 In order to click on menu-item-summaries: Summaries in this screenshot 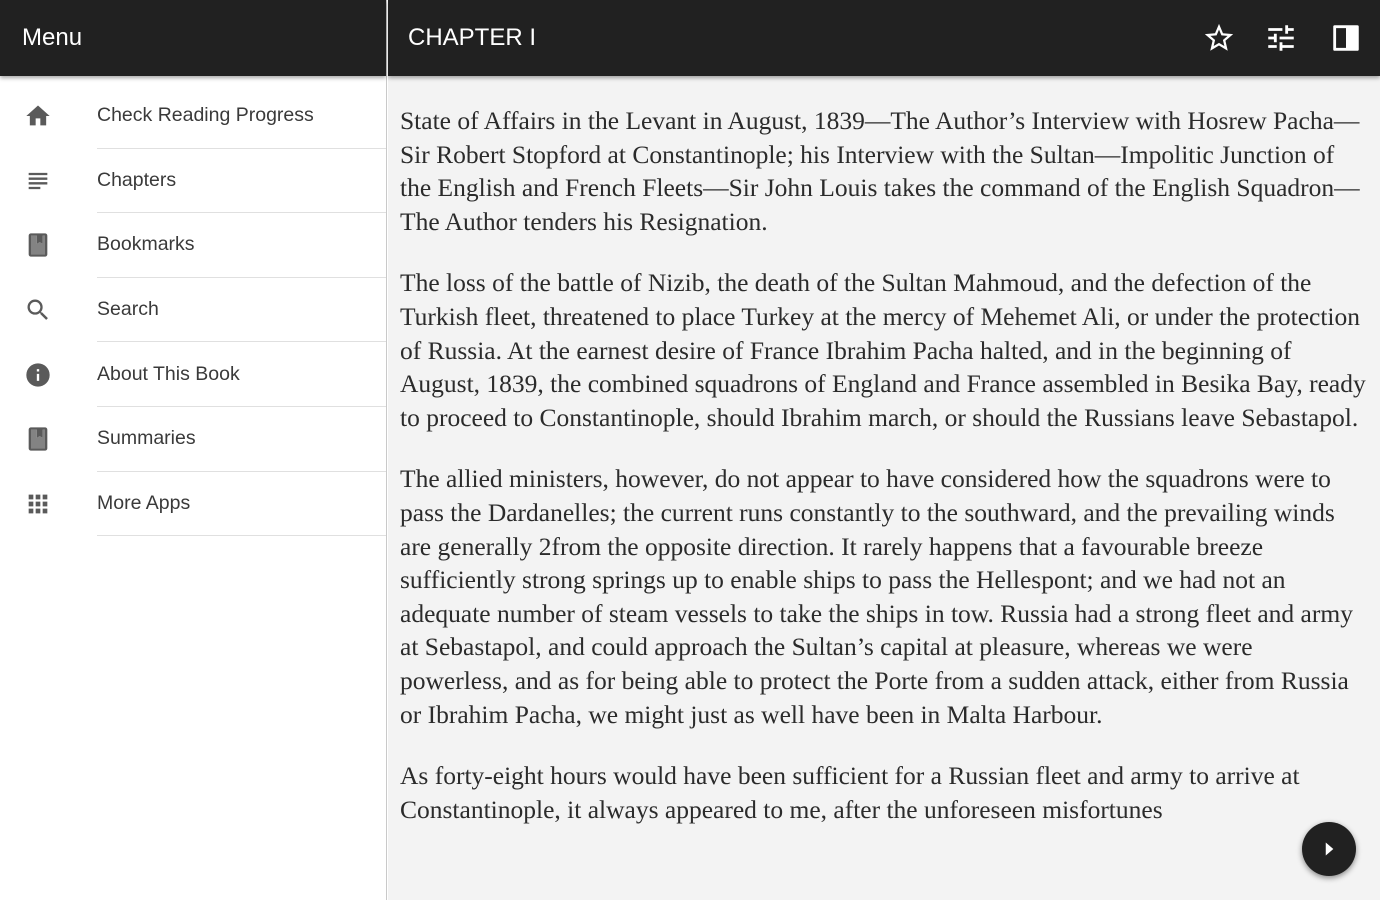, I will do `click(193, 439)`.